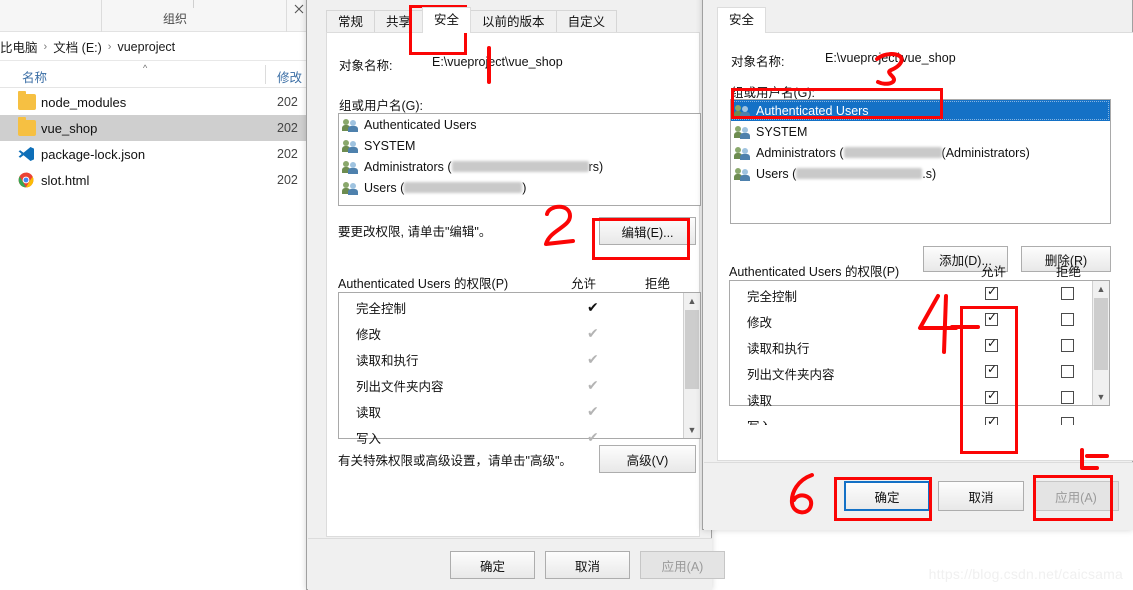 This screenshot has height=590, width=1133. I want to click on file-name: vue_shop, so click(69, 128).